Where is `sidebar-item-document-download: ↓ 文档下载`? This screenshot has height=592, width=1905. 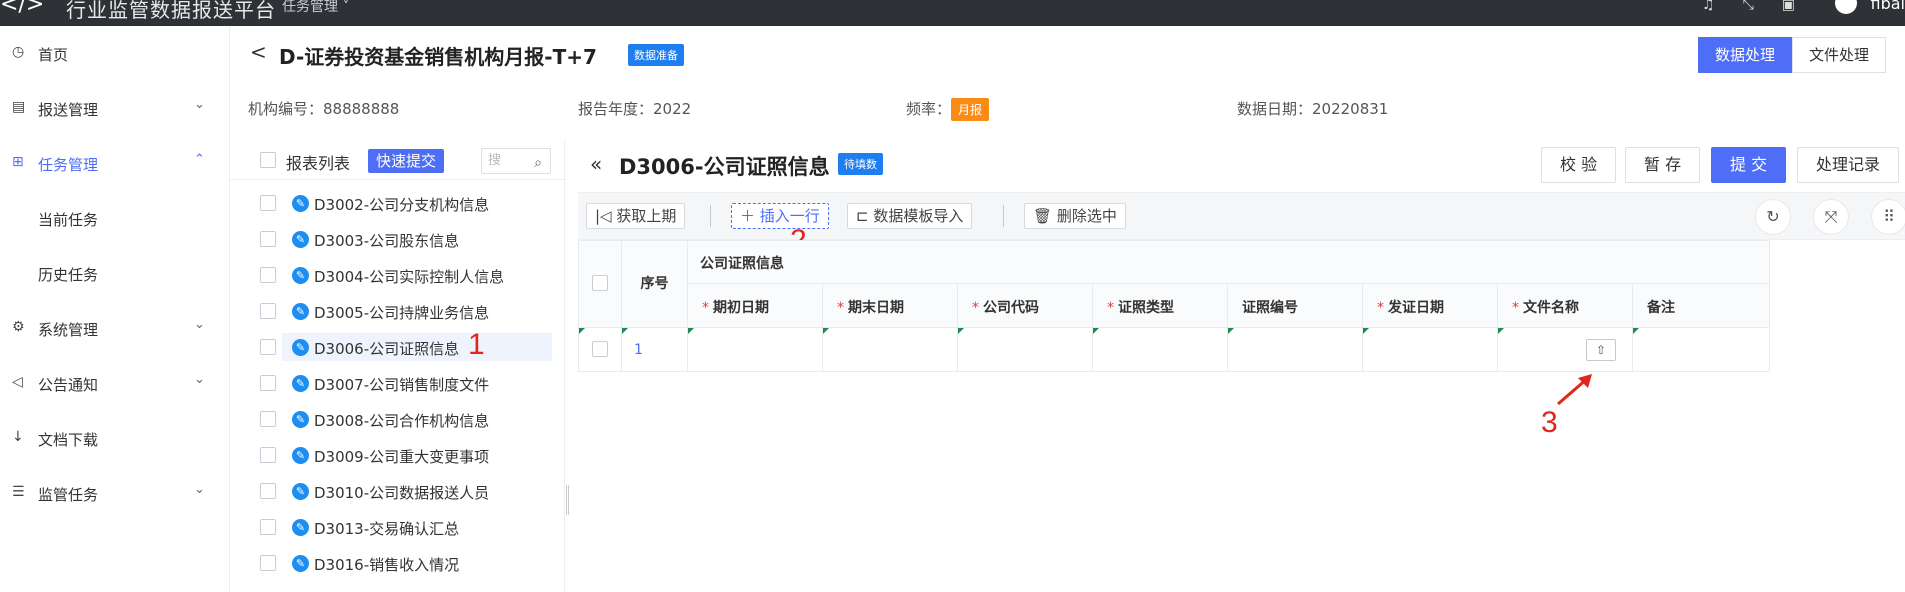
sidebar-item-document-download: ↓ 文档下载 is located at coordinates (115, 439).